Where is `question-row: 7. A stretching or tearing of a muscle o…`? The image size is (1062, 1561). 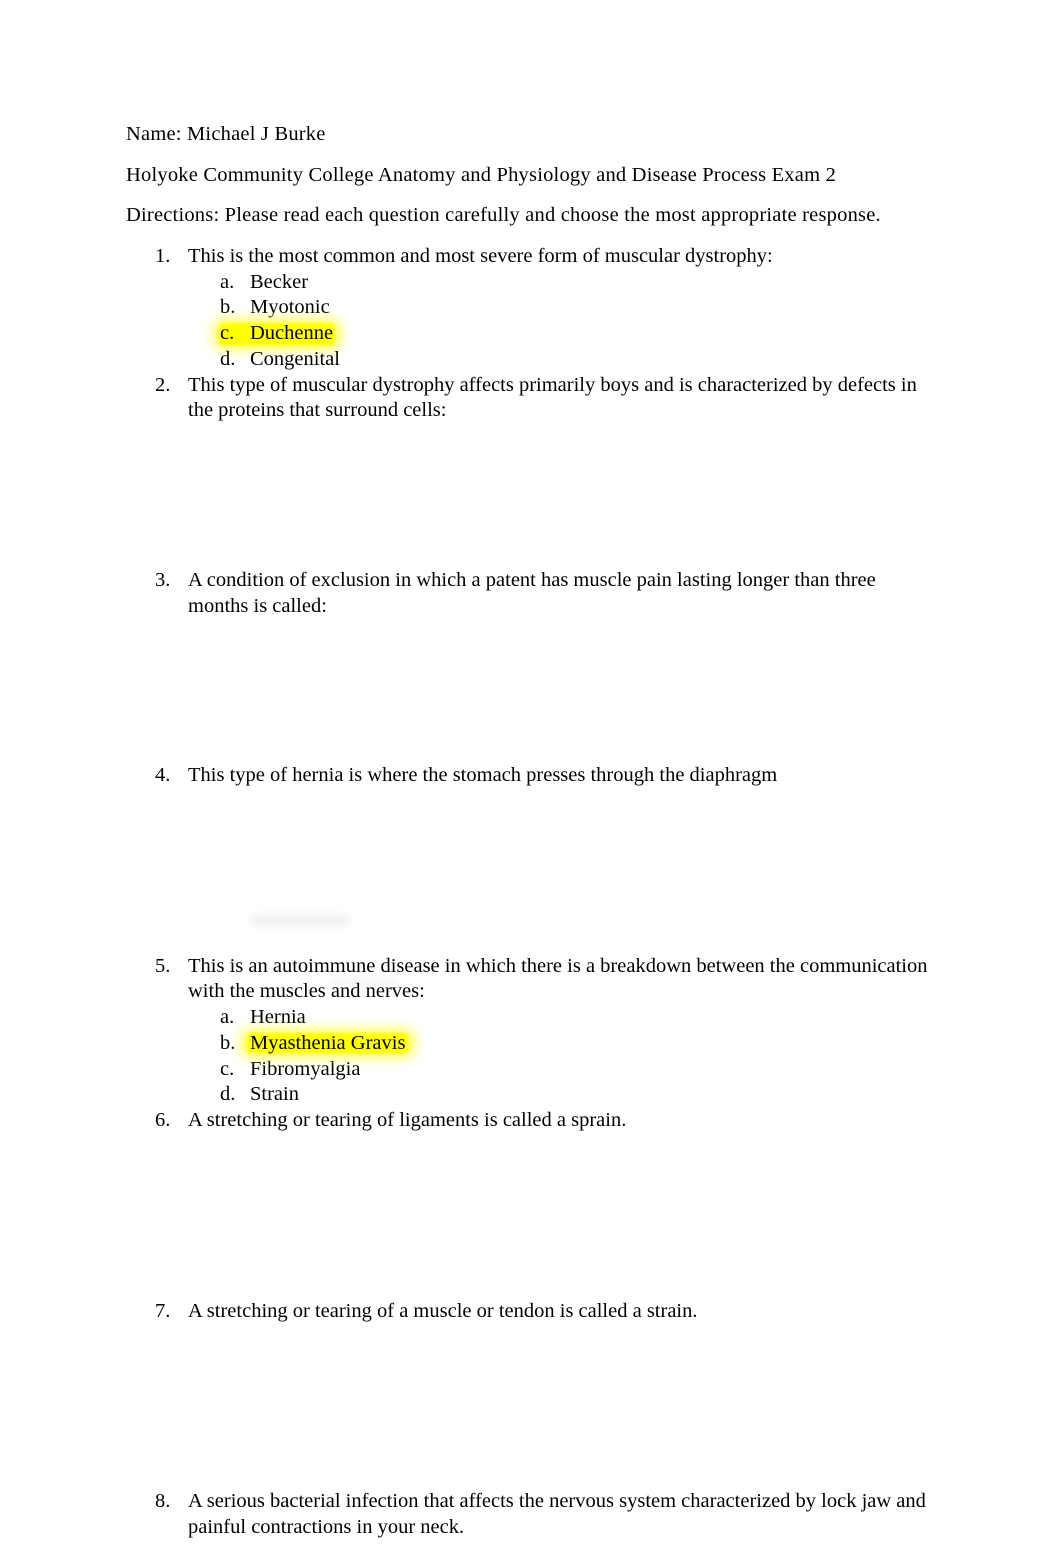 question-row: 7. A stretching or tearing of a muscle o… is located at coordinates (531, 1312).